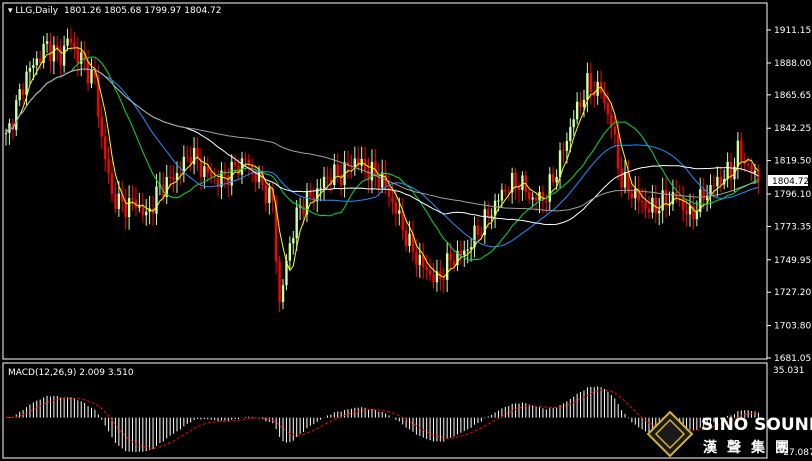 The height and width of the screenshot is (461, 812). I want to click on macd-histogram, so click(383, 419).